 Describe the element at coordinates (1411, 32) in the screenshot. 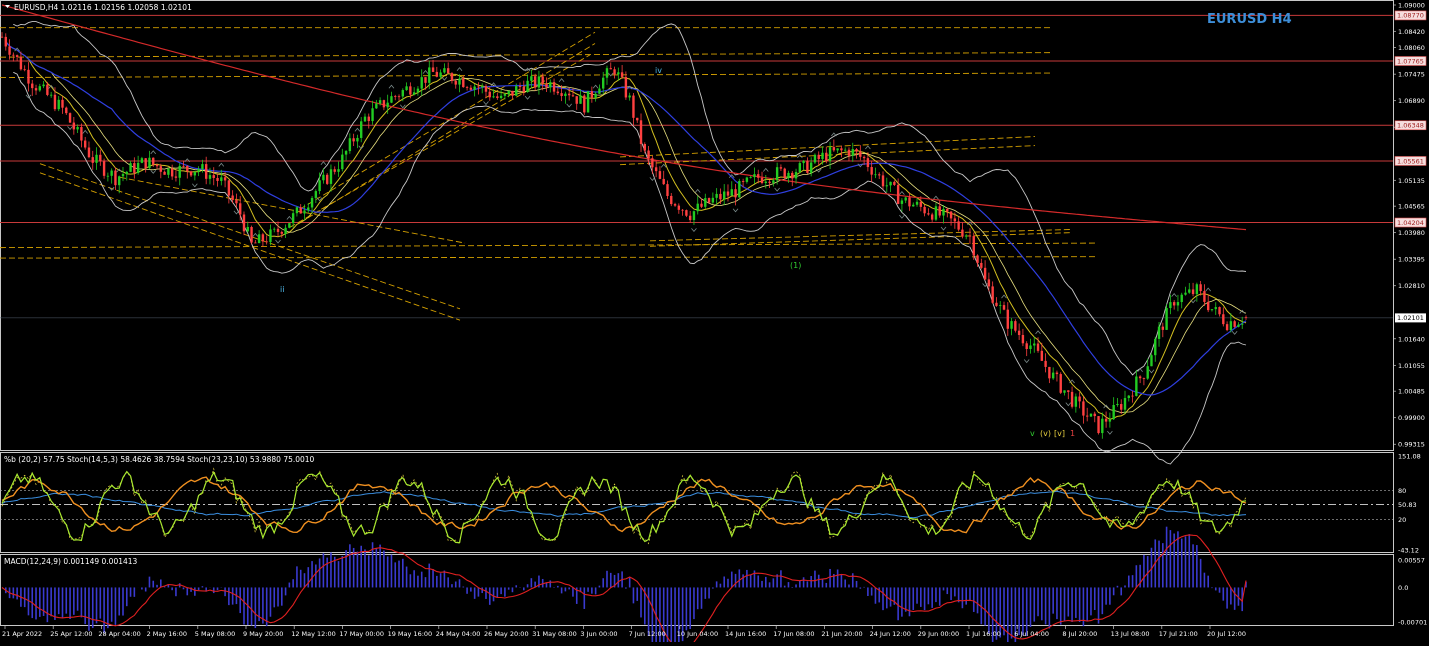

I see `price-tick-label: 1.08420` at that location.